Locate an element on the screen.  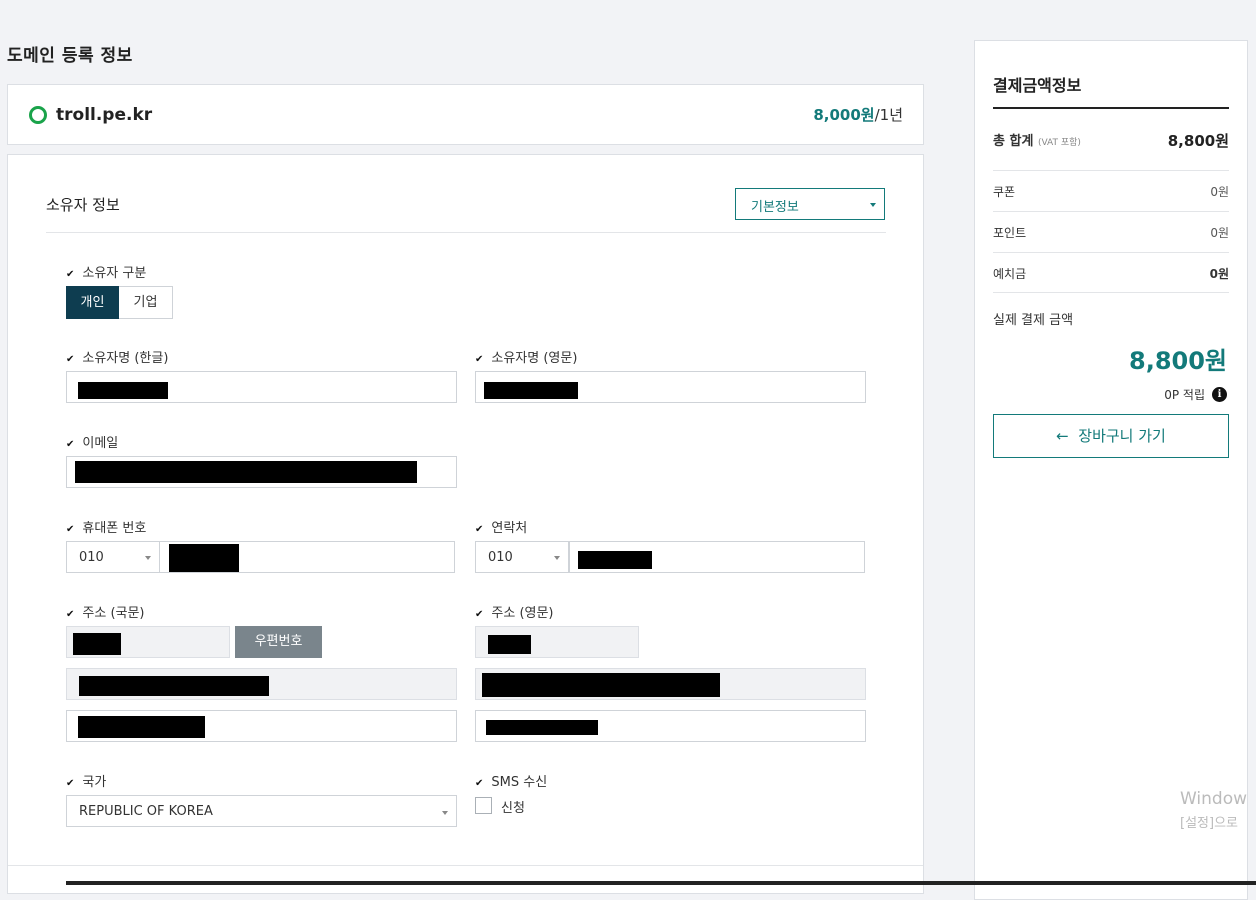
deposit-row: 예치금 0원 is located at coordinates (1111, 273).